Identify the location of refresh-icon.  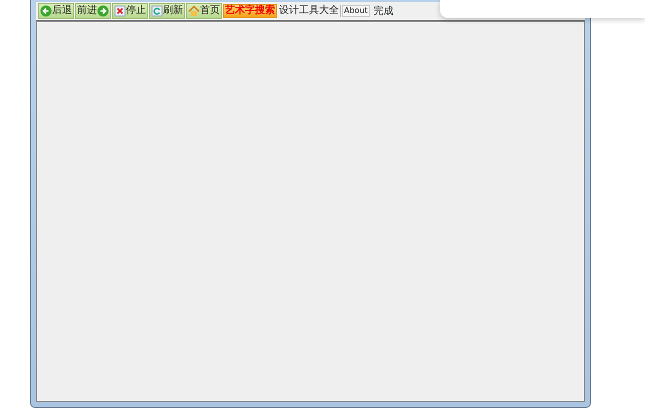
(157, 11).